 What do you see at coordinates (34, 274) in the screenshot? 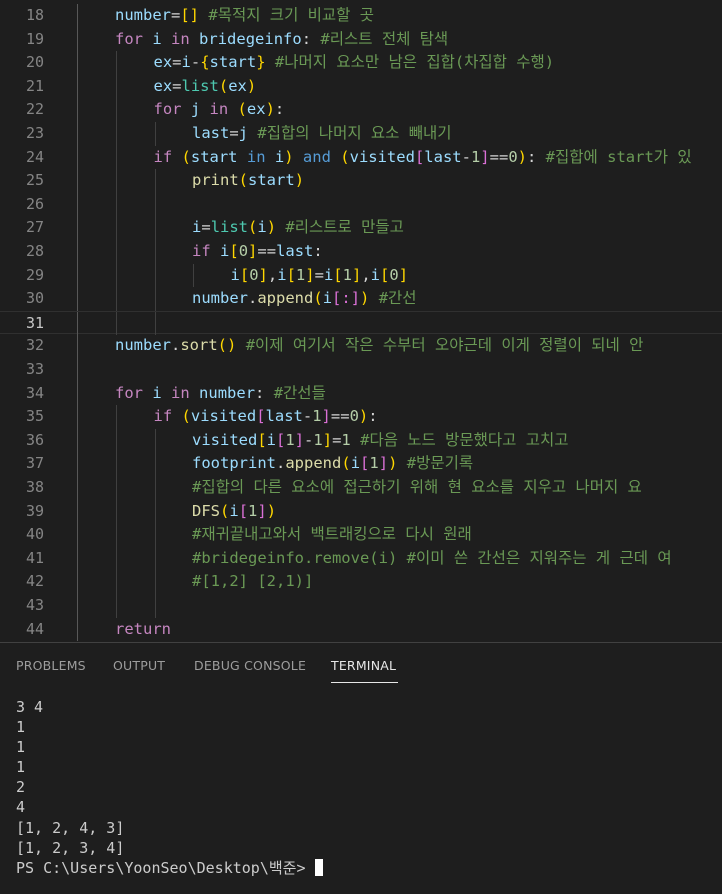
I see `line-number: 29` at bounding box center [34, 274].